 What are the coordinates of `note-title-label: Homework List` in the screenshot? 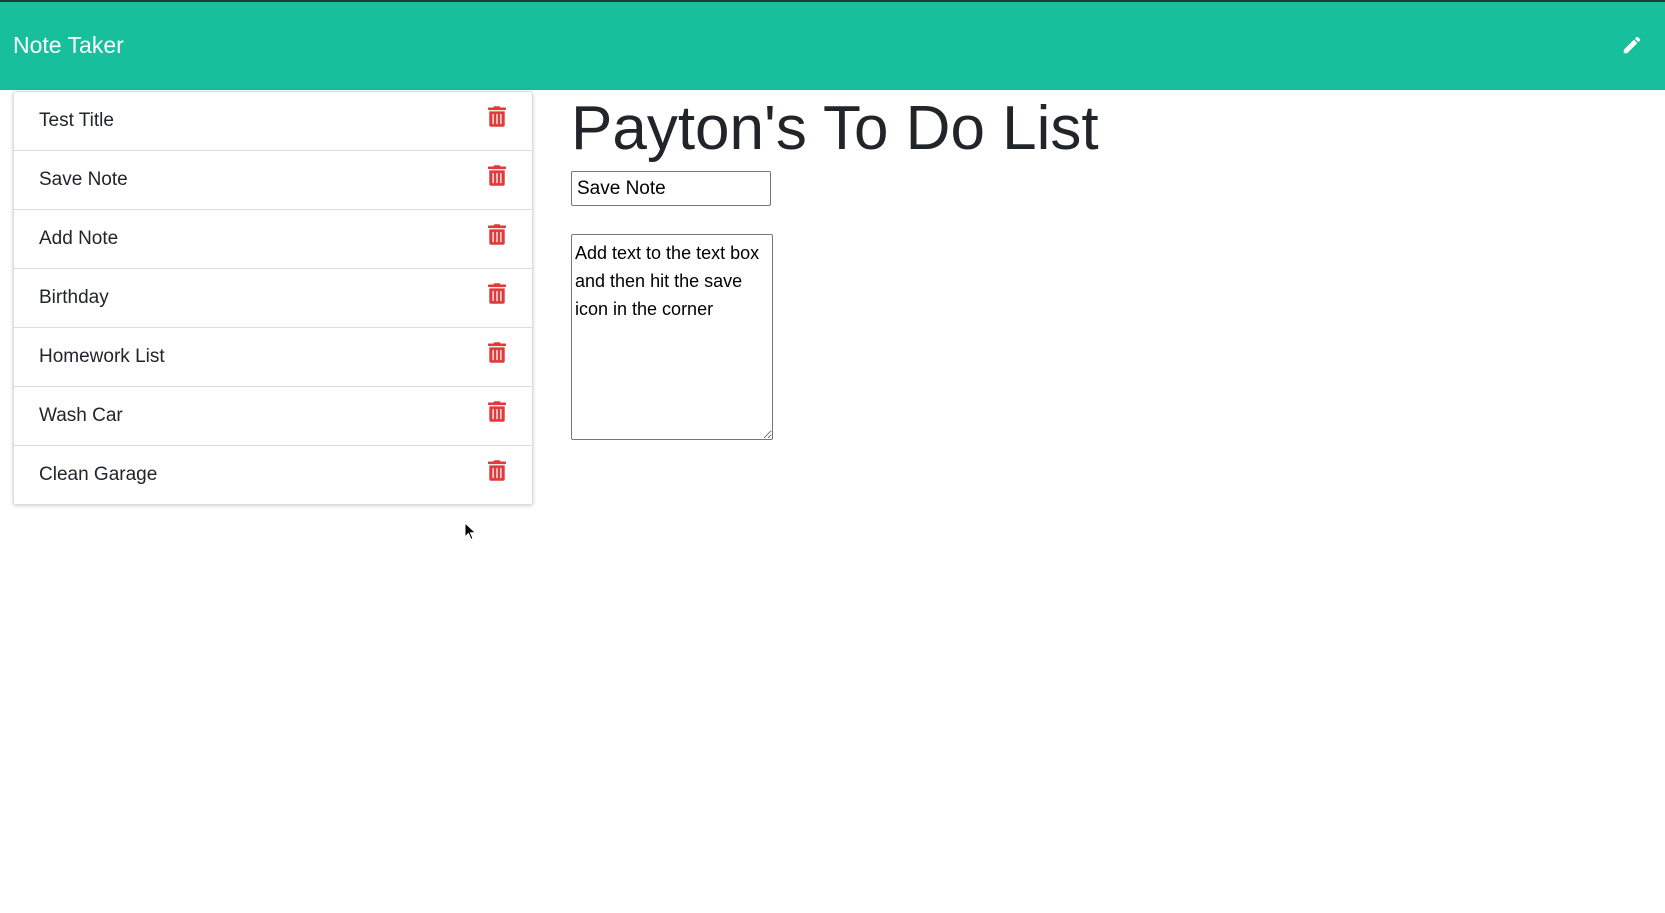 It's located at (102, 356).